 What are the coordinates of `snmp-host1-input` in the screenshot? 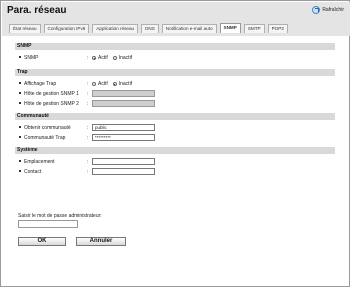 It's located at (123, 93).